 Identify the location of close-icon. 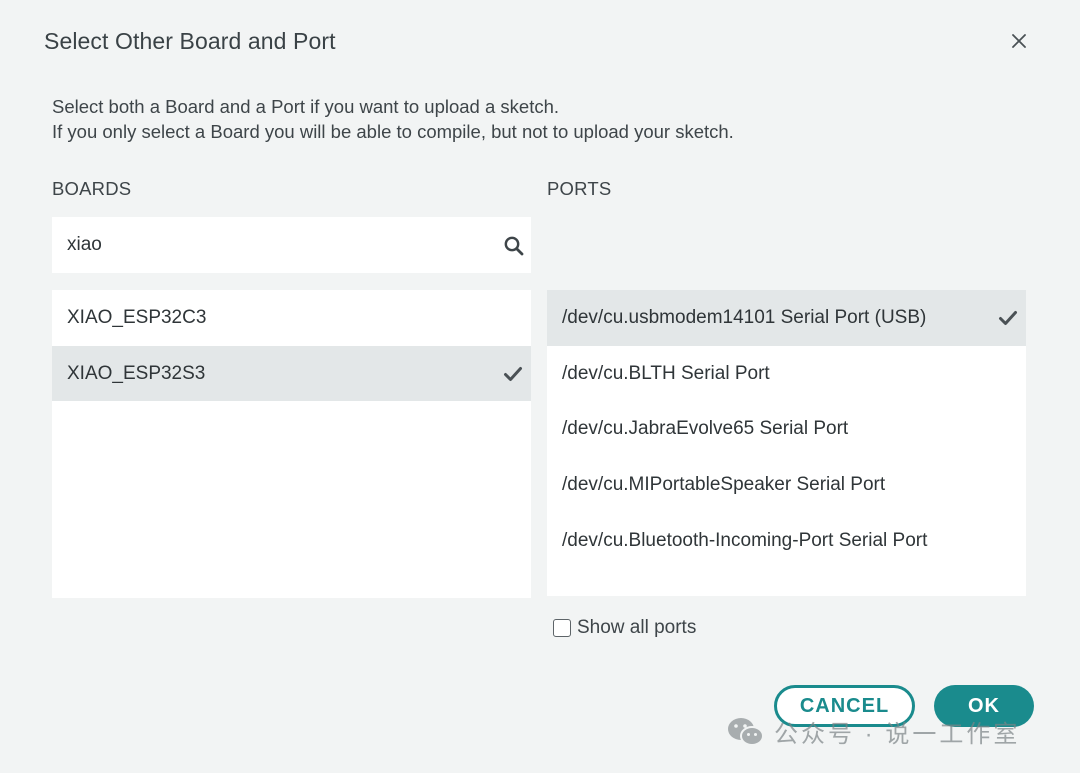
(1019, 41).